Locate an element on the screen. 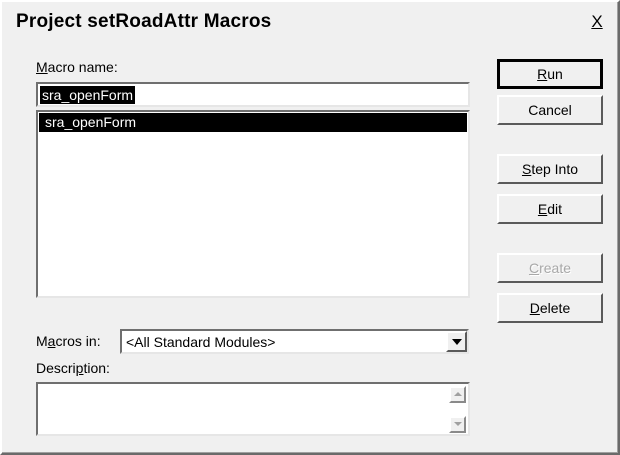  run-button-rest: un is located at coordinates (555, 74).